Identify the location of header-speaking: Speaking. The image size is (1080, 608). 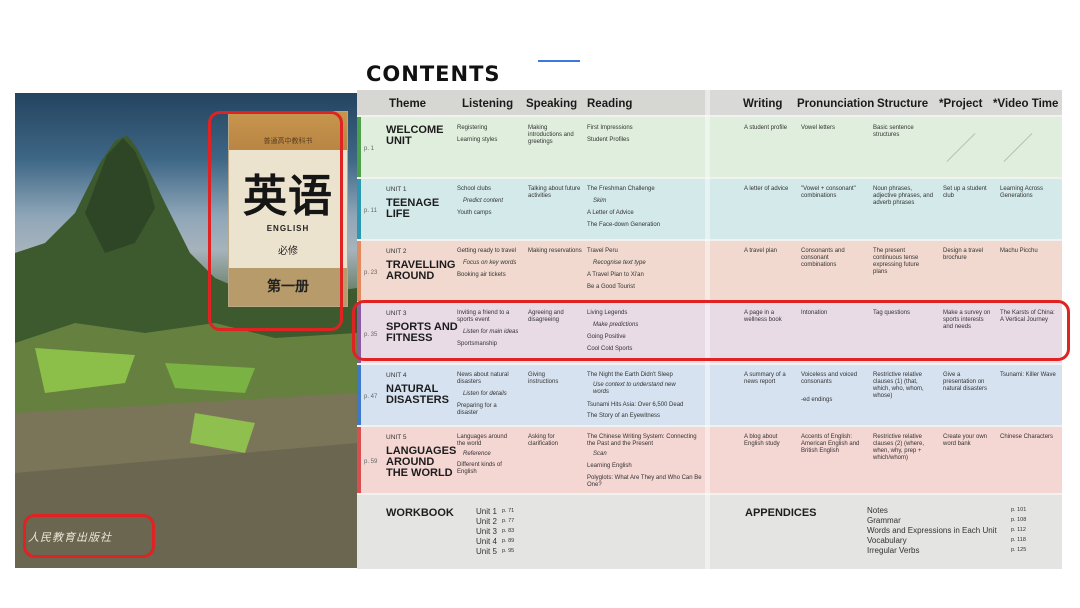
(552, 104).